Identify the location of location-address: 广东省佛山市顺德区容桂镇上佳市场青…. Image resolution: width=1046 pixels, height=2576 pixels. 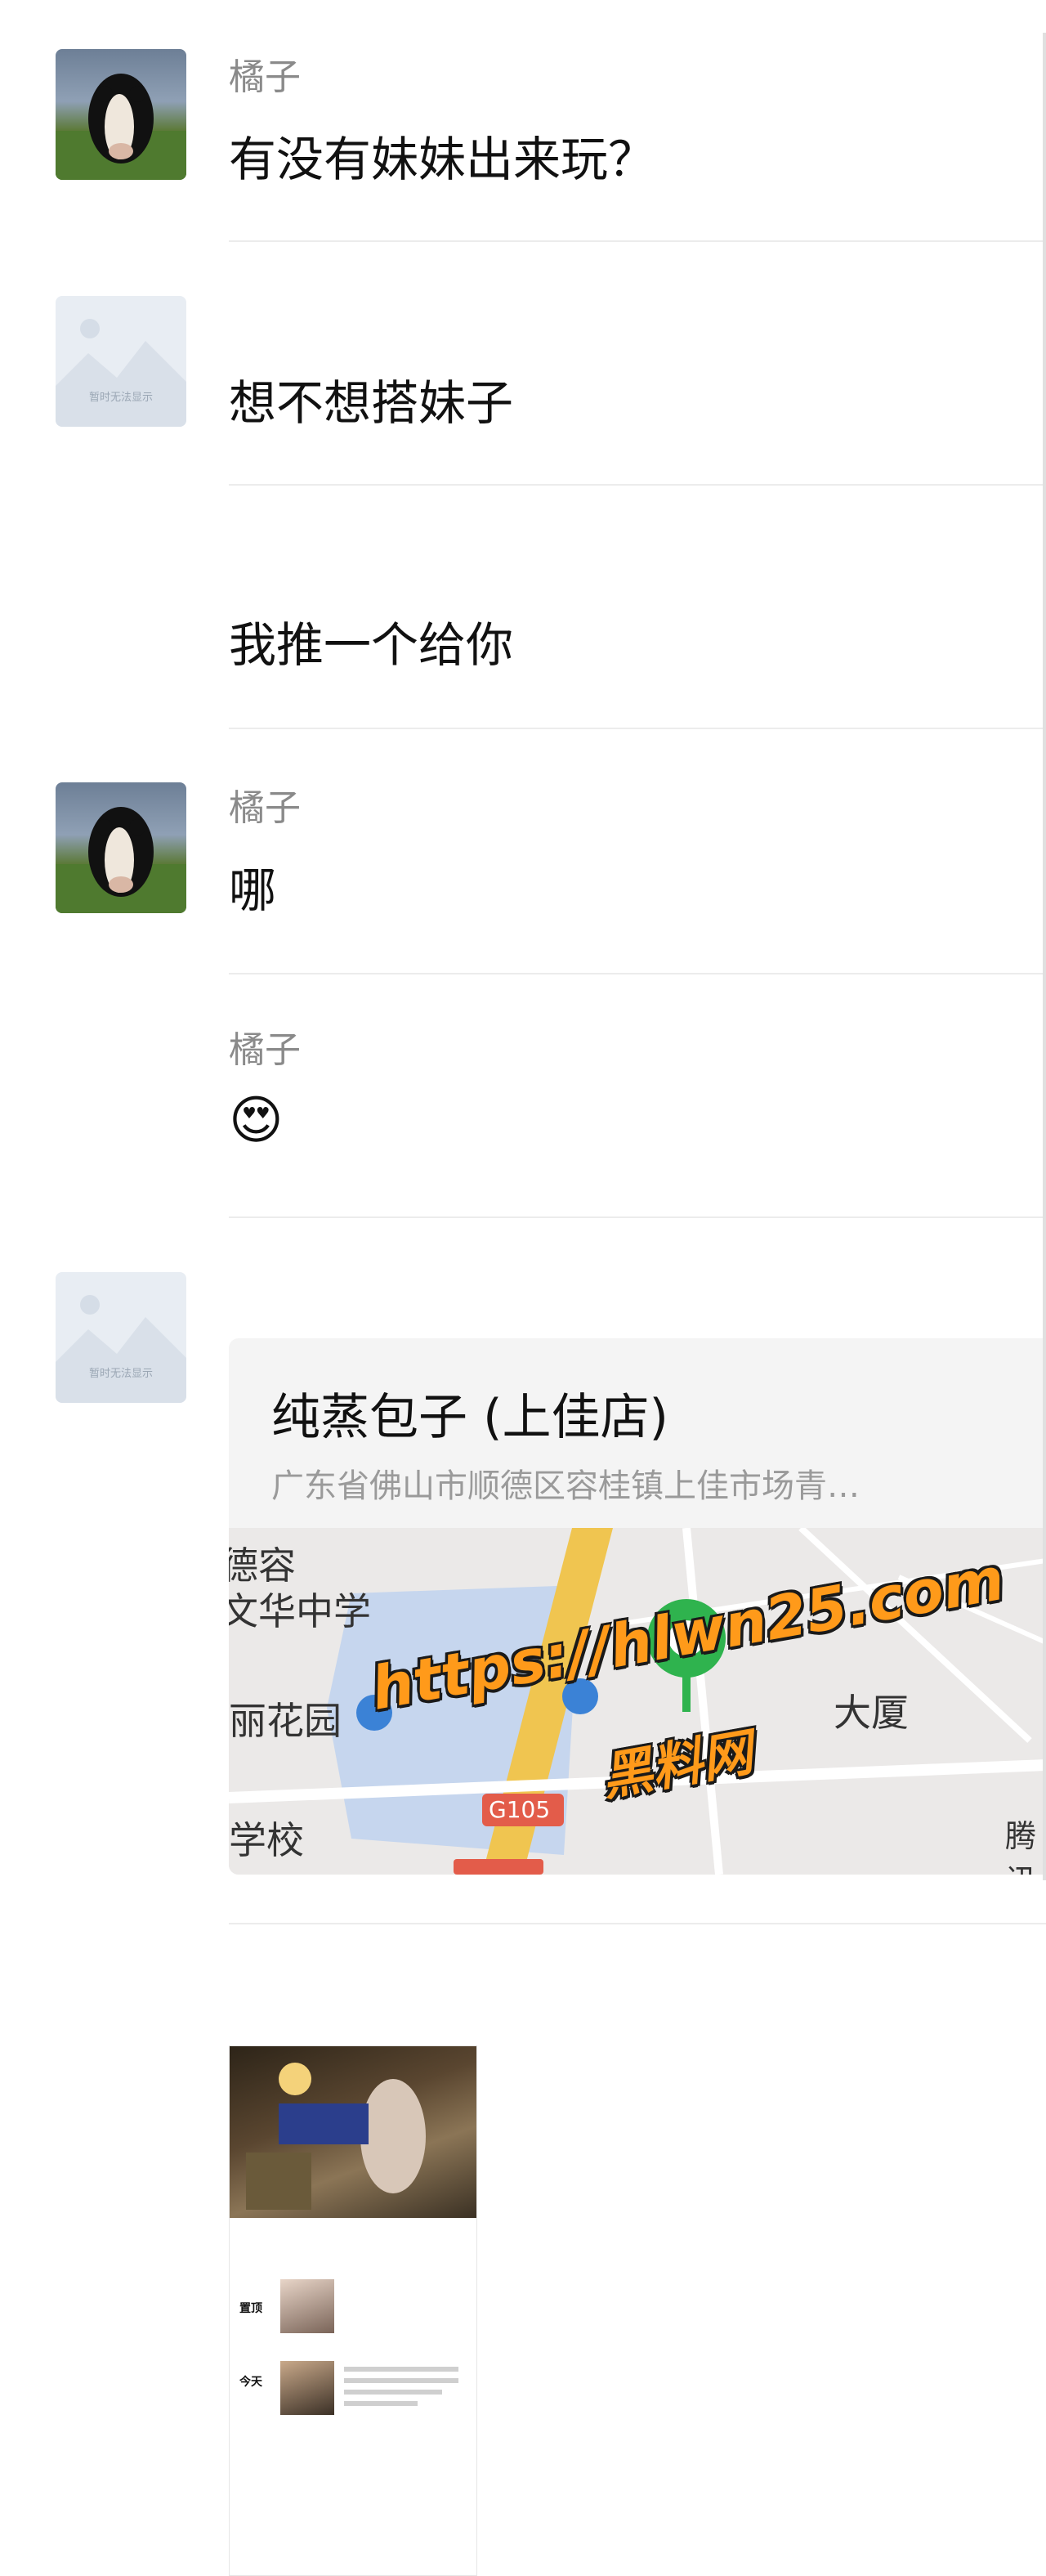
(565, 1486).